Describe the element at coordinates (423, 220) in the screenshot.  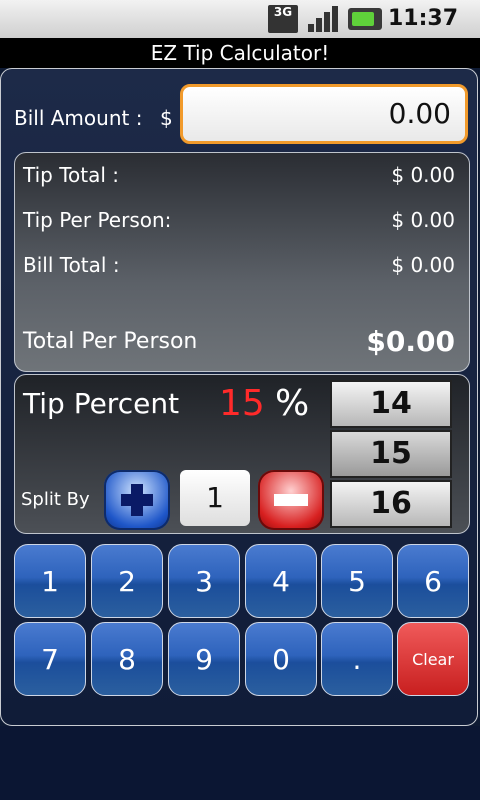
I see `tip-per-person-value: $ 0.00` at that location.